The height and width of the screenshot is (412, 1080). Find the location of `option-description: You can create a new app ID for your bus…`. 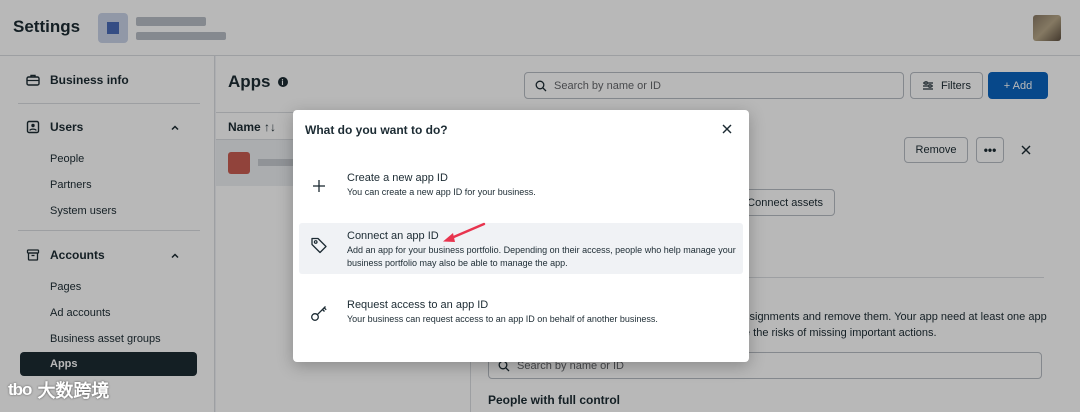

option-description: You can create a new app ID for your bus… is located at coordinates (441, 192).